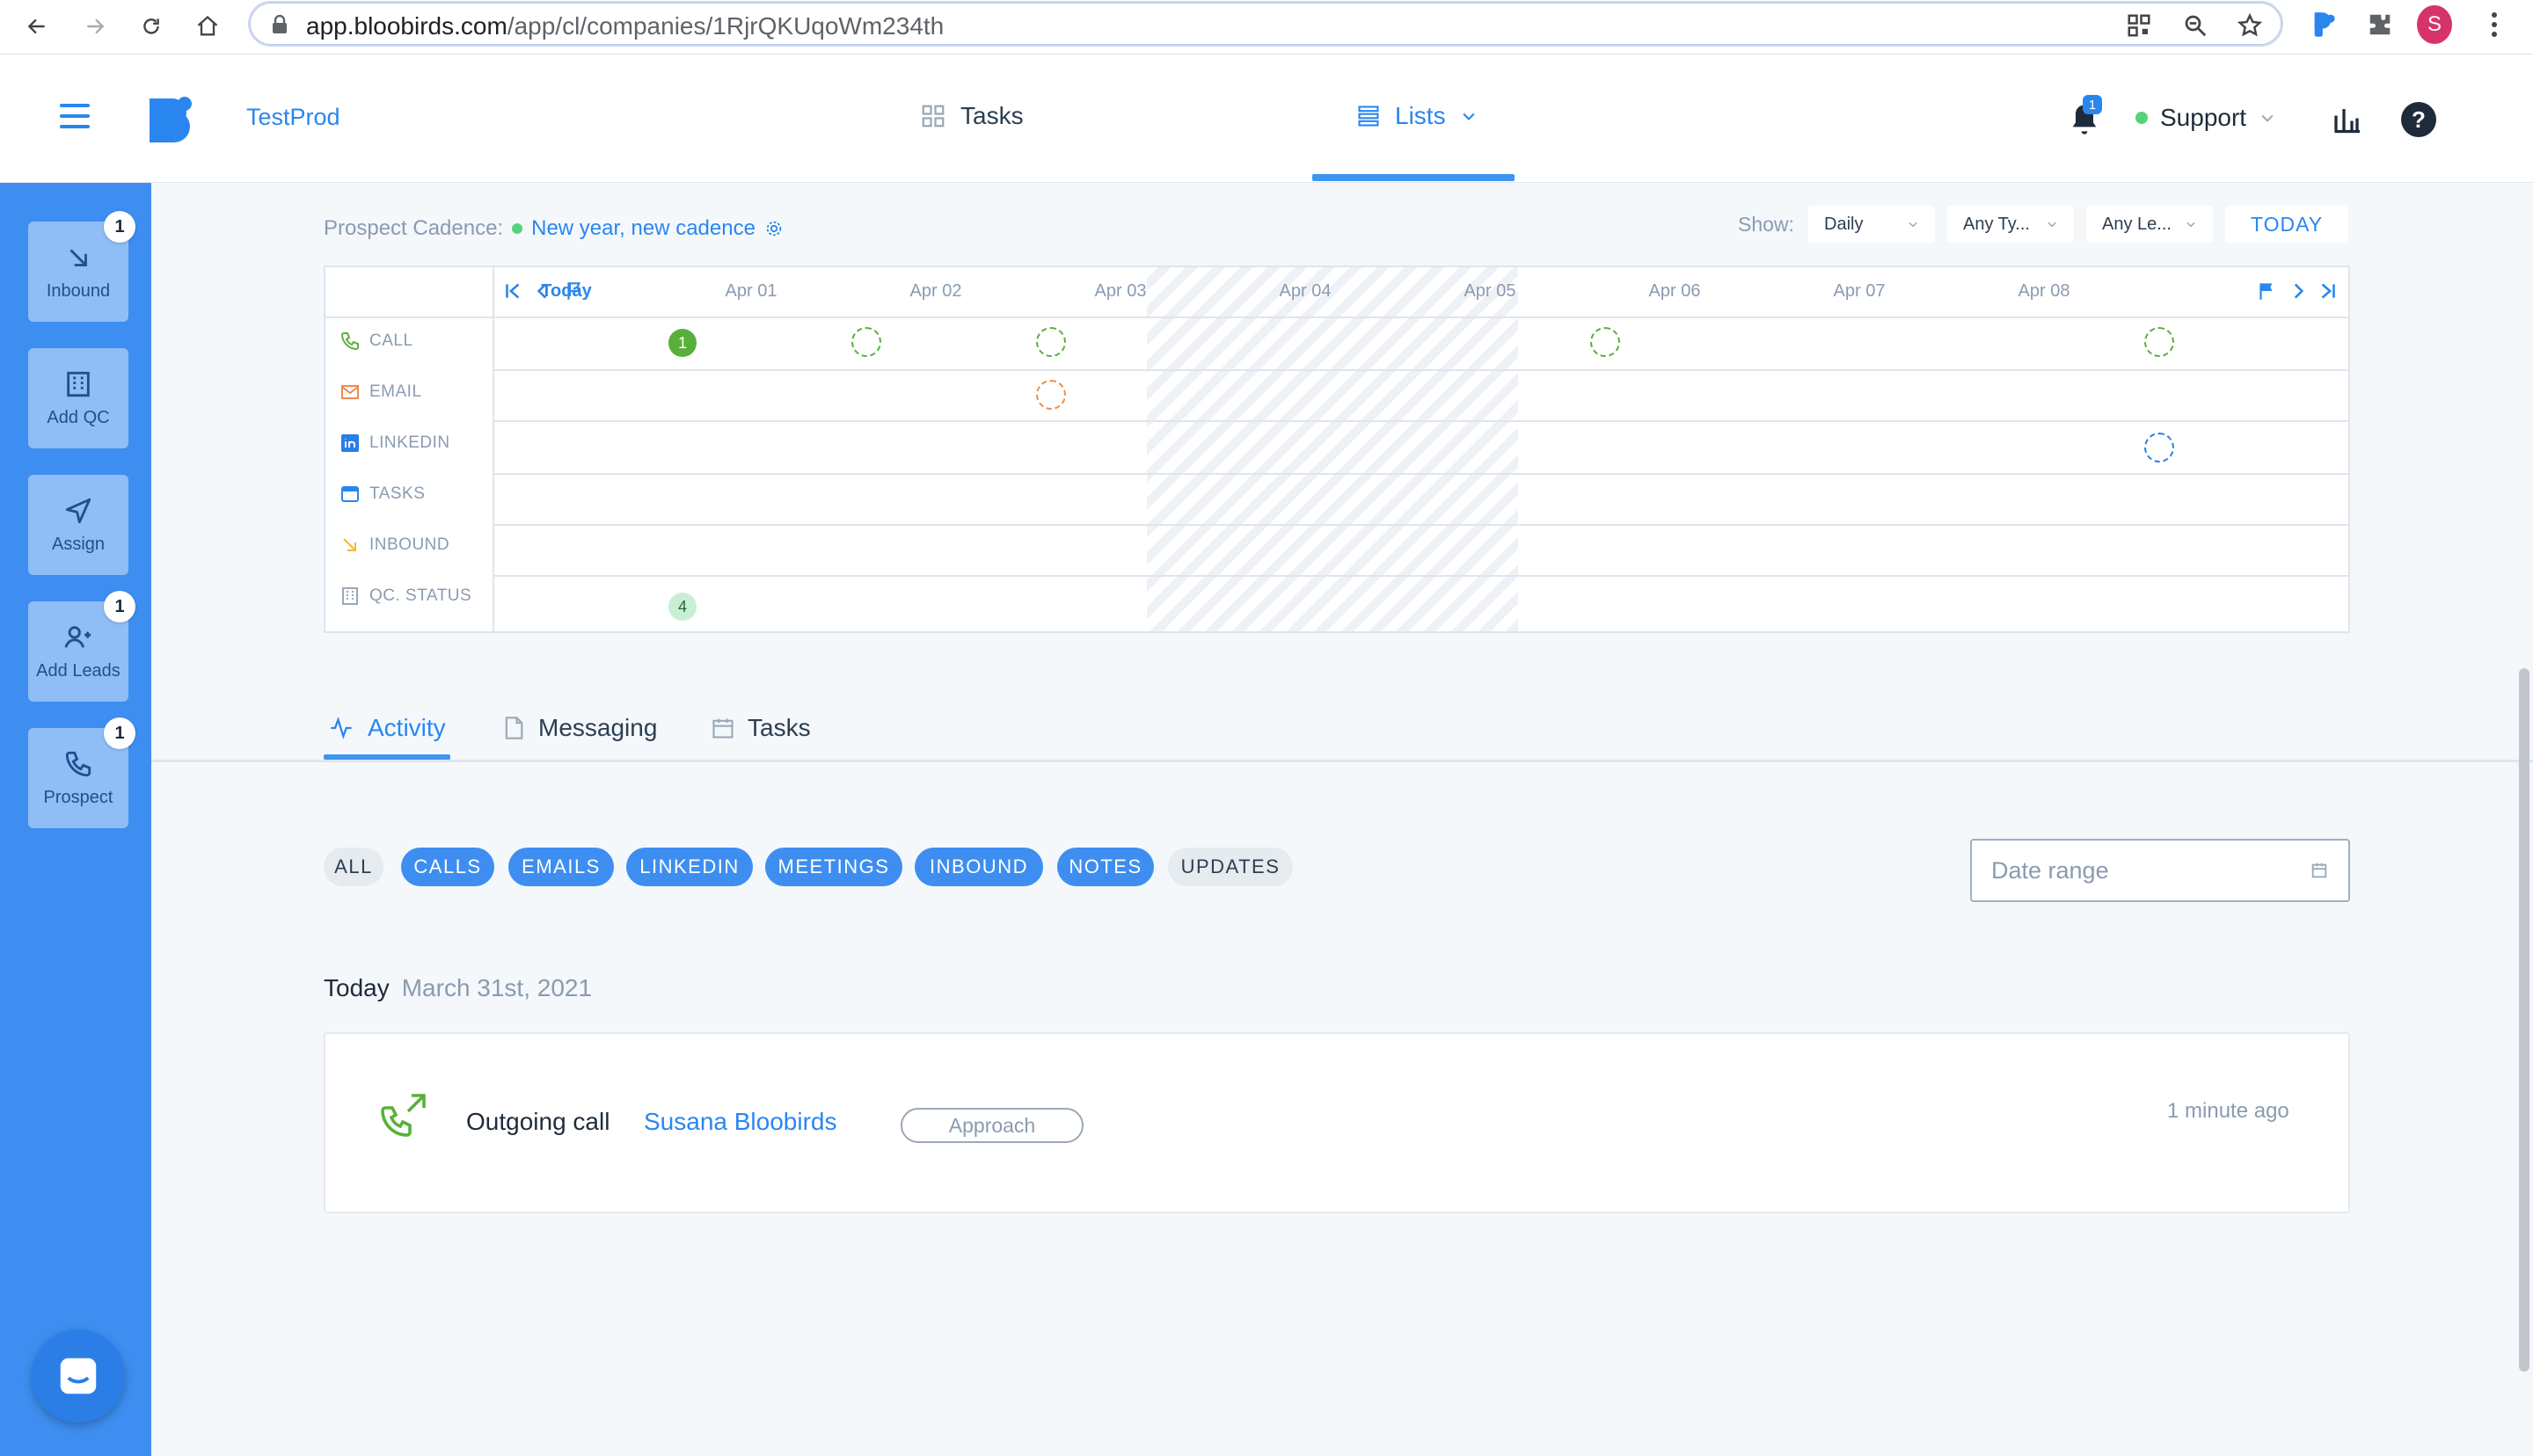 Image resolution: width=2533 pixels, height=1456 pixels. Describe the element at coordinates (779, 727) in the screenshot. I see `tab-label: Tasks` at that location.